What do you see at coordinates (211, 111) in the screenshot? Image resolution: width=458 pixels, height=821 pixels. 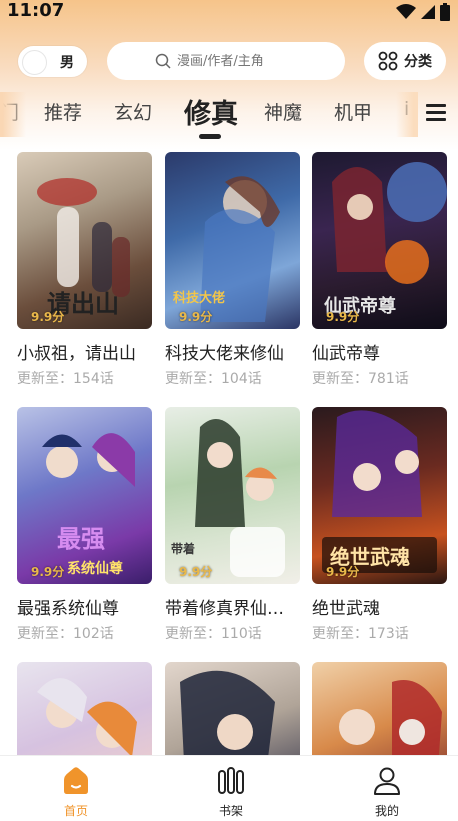 I see `tab-xiuzhen: 修真` at bounding box center [211, 111].